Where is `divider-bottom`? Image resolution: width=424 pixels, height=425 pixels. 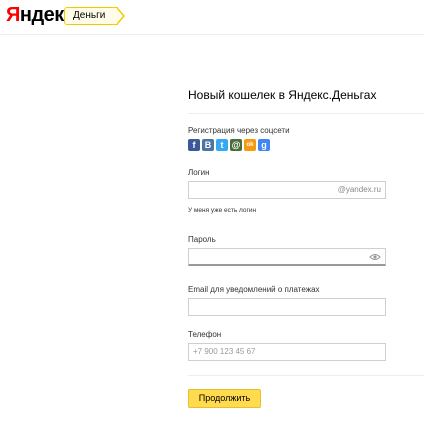 divider-bottom is located at coordinates (306, 375).